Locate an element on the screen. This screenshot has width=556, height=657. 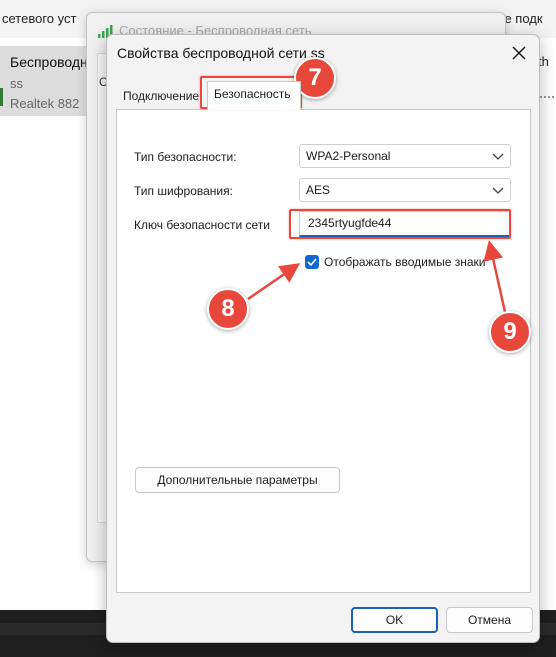
cancel-button: Отмена is located at coordinates (489, 620).